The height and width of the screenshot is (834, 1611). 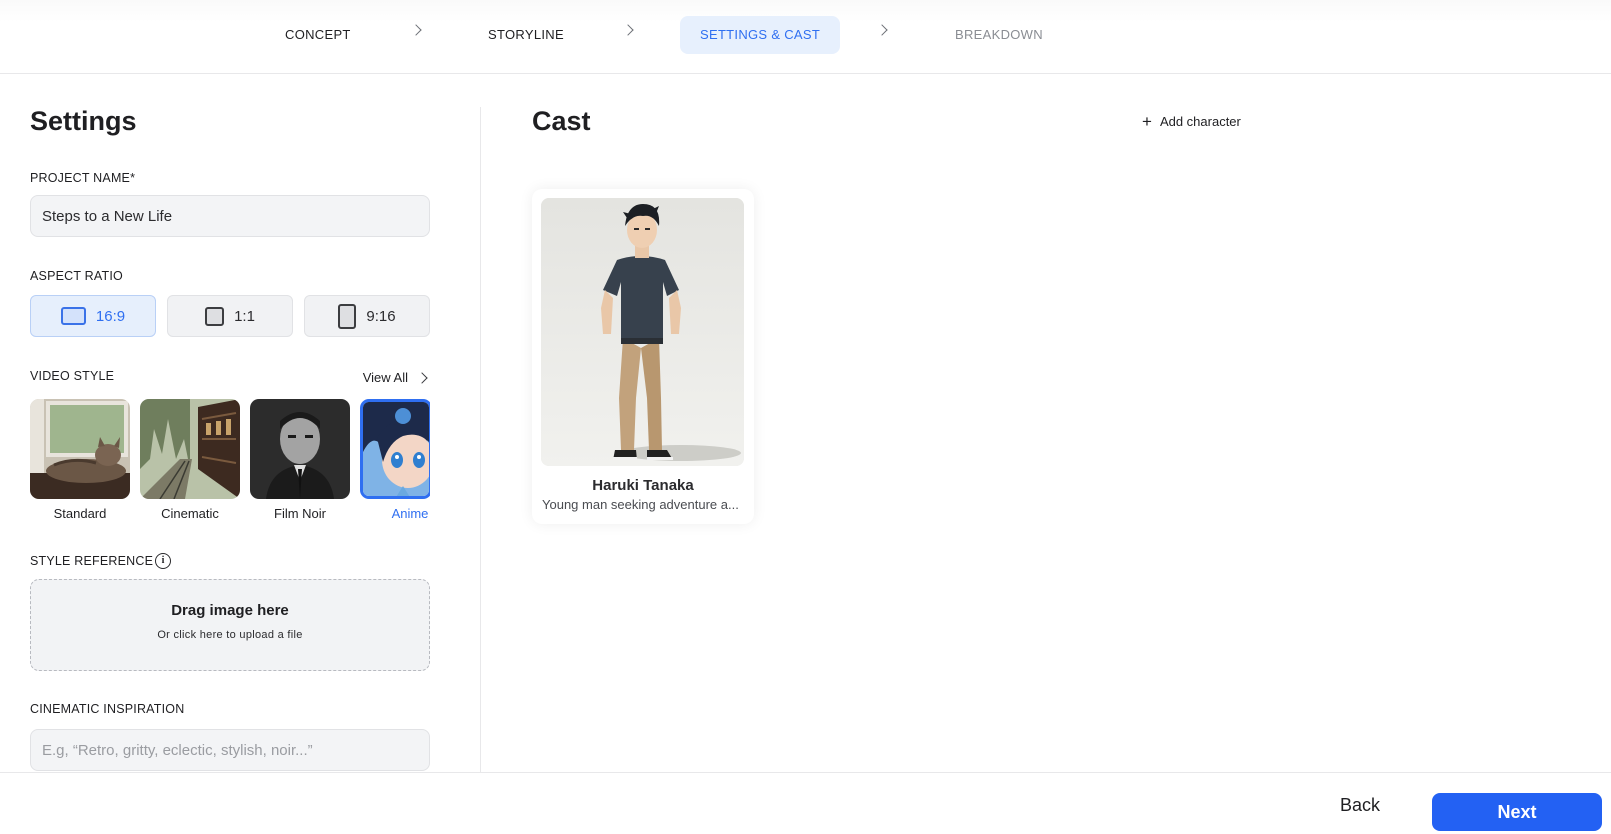 I want to click on cat-by-window-image, so click(x=80, y=449).